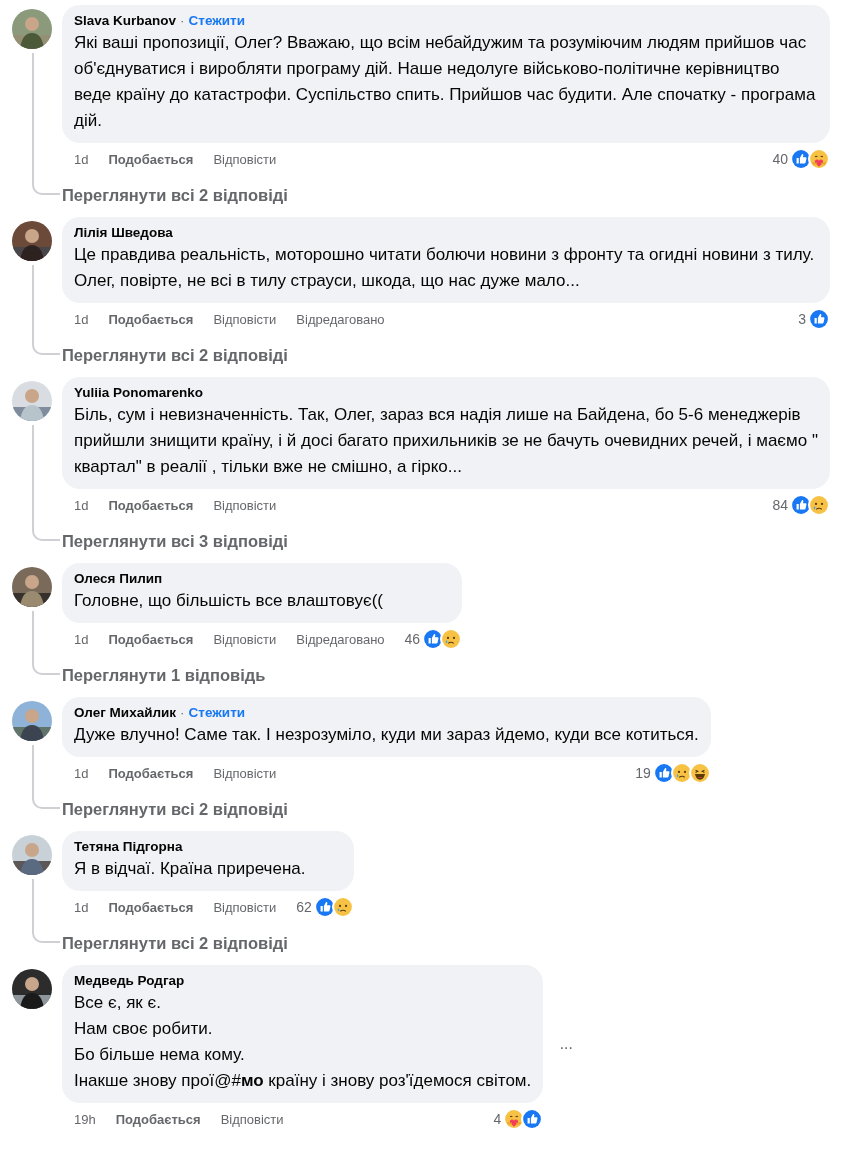 The image size is (856, 1163). What do you see at coordinates (445, 82) in the screenshot?
I see `comment-text: Які ваші пропозиції, Олег? Вважаю, що всім небайдужим та розуміючим людям прийшов час об'єднуватися і виробляти програму дій. Наше недолуге військово-політичне керівництво веде країну до катастрофи. Суспільство спить. Прийшов час будити. Але спочатку - програма дій.` at bounding box center [445, 82].